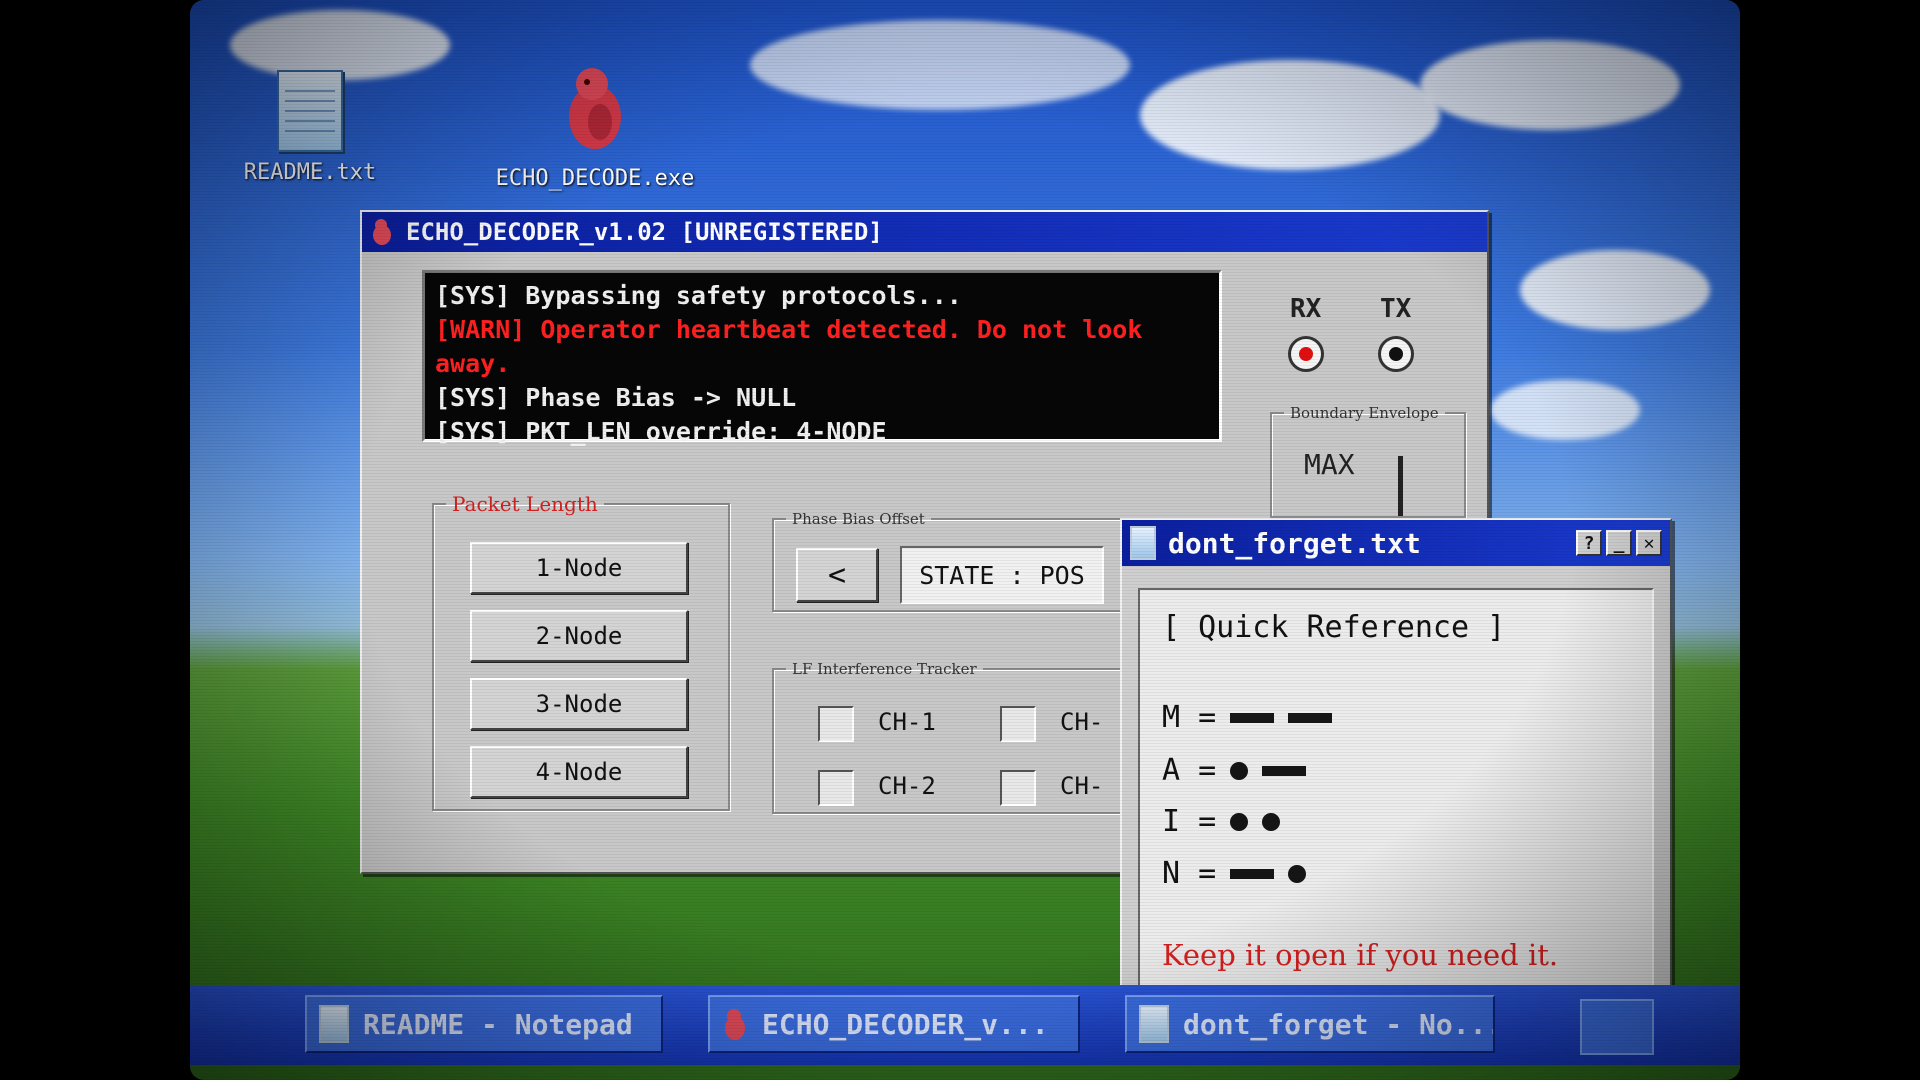  I want to click on morse-row-i: I =, so click(1221, 821).